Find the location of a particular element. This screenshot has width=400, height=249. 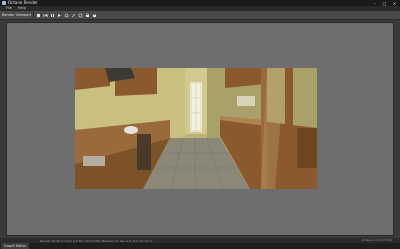

app-icon is located at coordinates (4, 3).